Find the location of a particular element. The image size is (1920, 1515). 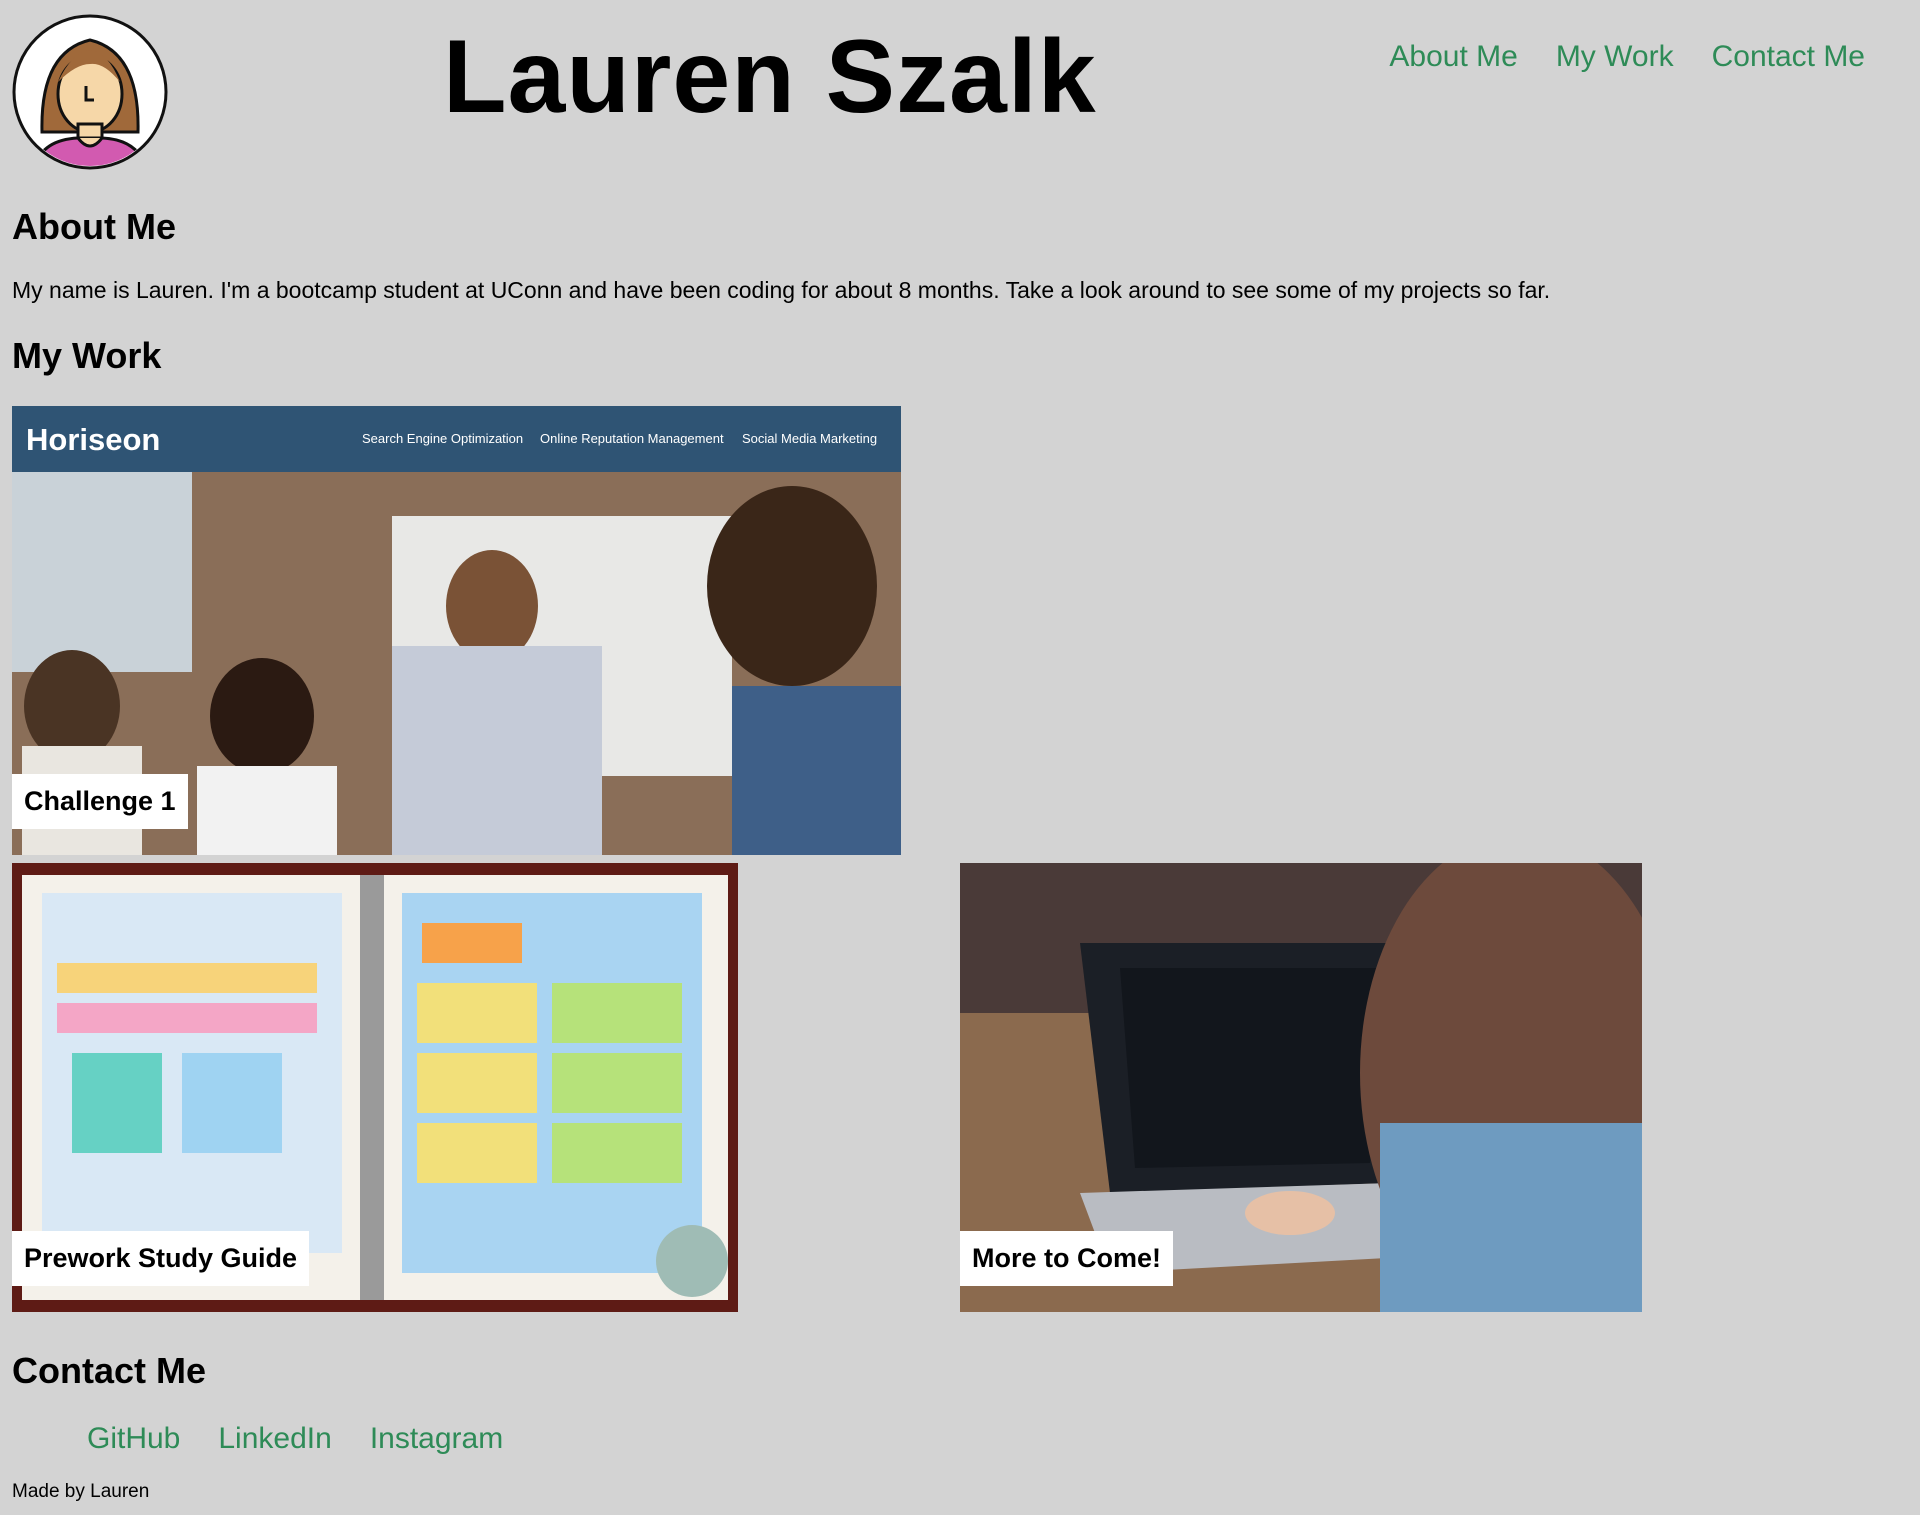

tile-label: Challenge 1 is located at coordinates (100, 801).